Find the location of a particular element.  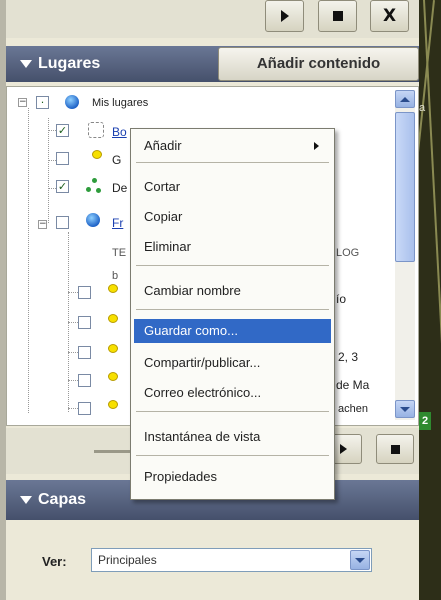

lugares-title: Lugares is located at coordinates (69, 63).